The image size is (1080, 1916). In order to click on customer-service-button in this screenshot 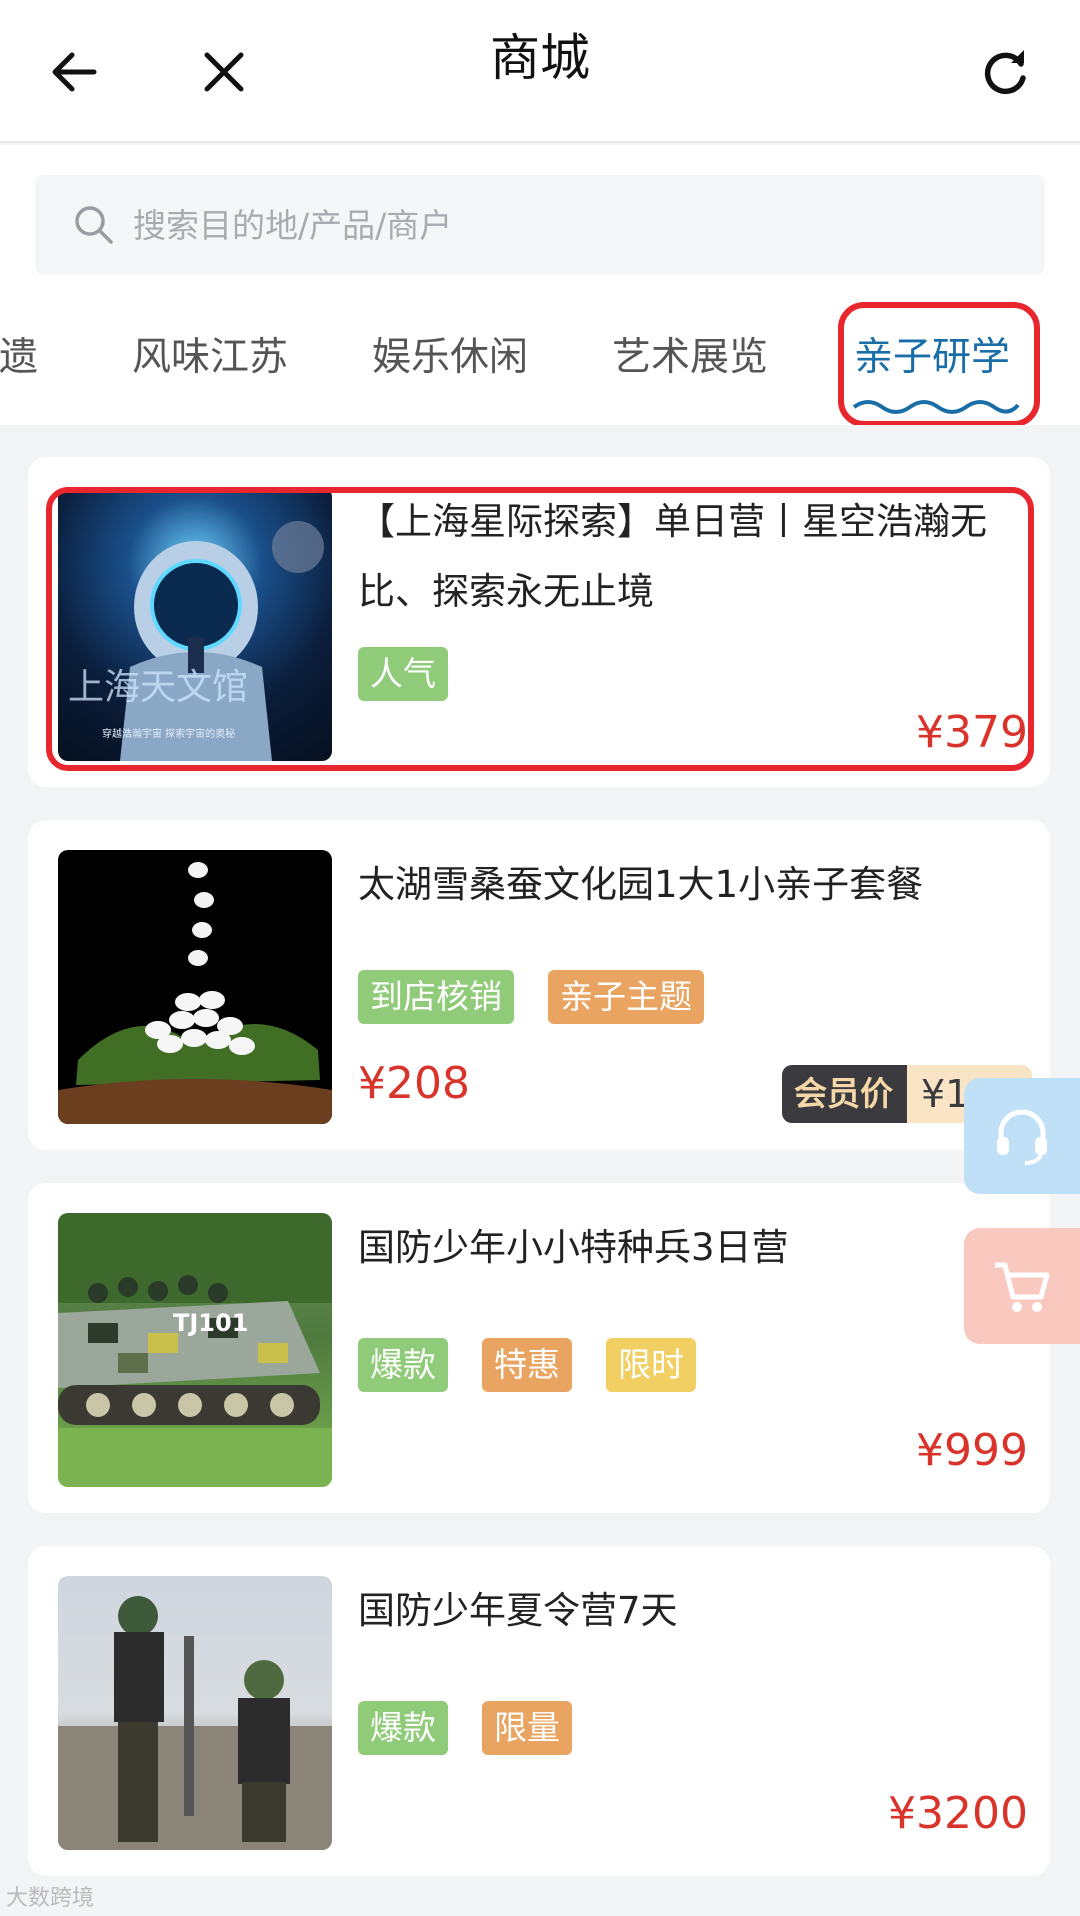, I will do `click(1022, 1136)`.